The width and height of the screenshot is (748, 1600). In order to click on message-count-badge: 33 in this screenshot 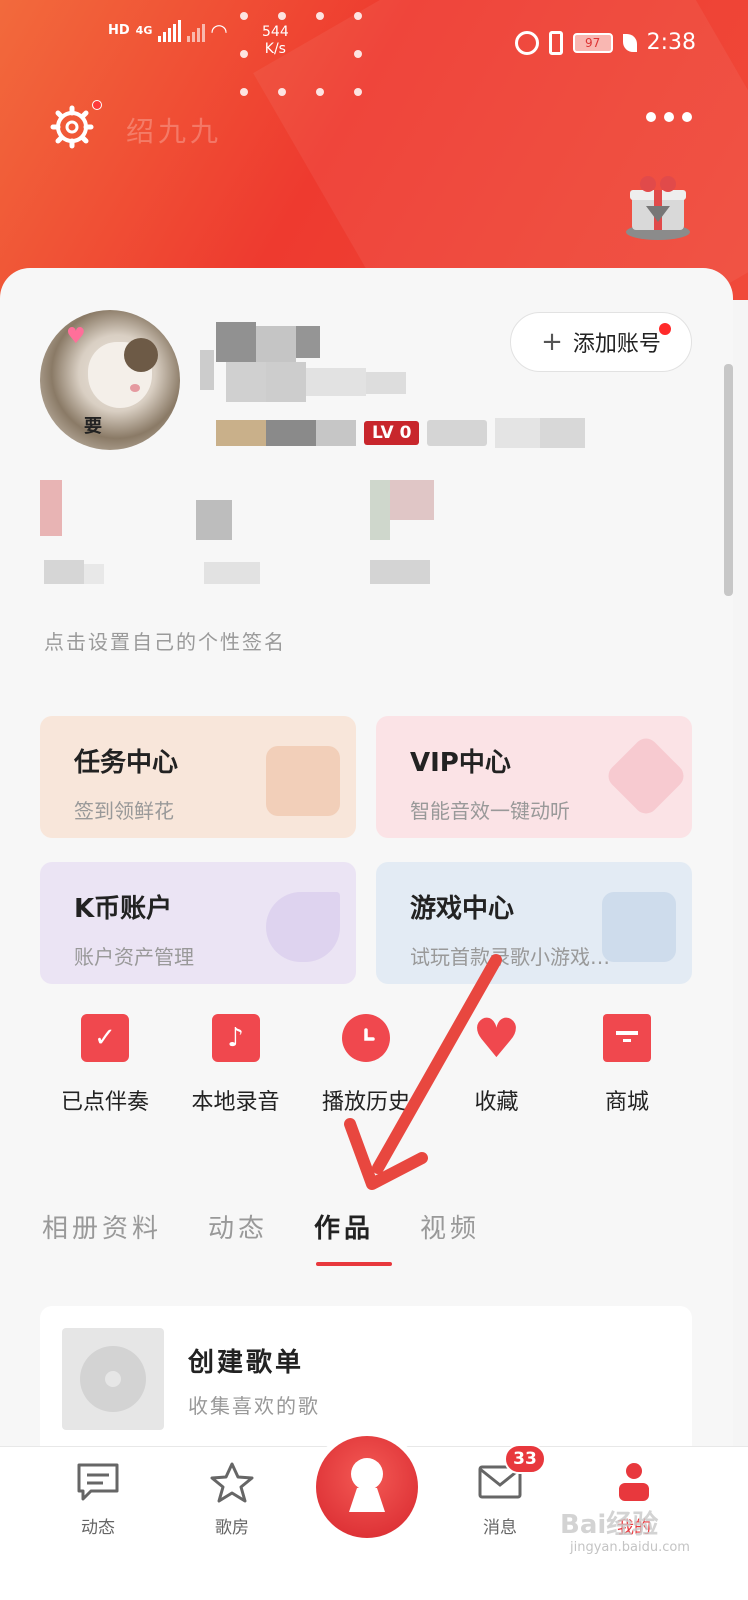, I will do `click(525, 1459)`.